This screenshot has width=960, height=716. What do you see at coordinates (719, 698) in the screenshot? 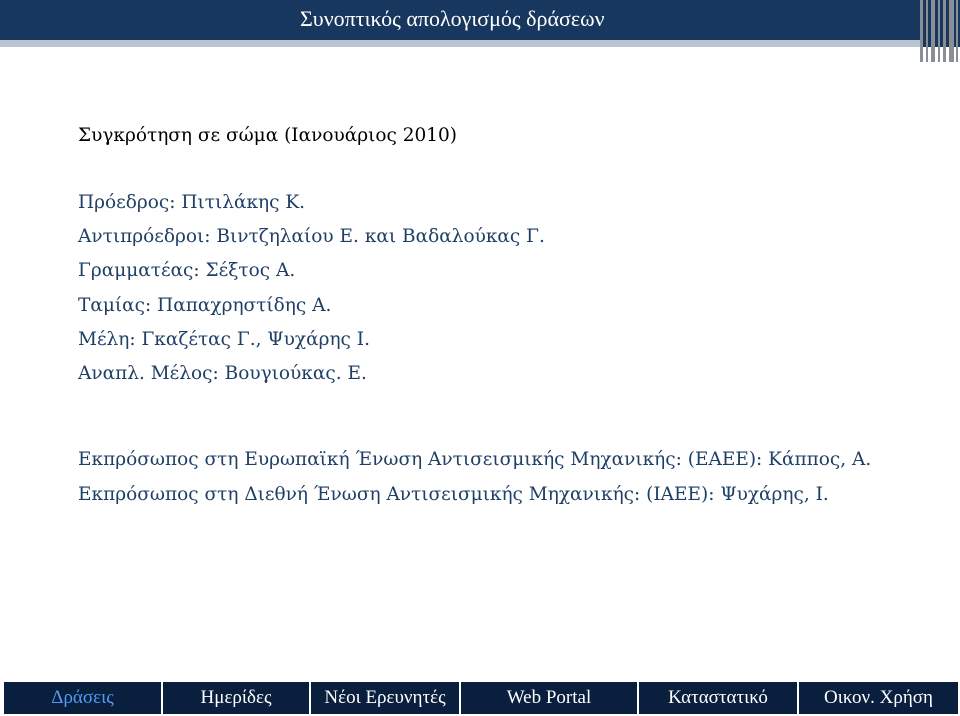
I see `nav-item-katastatiko: Καταστατικό` at bounding box center [719, 698].